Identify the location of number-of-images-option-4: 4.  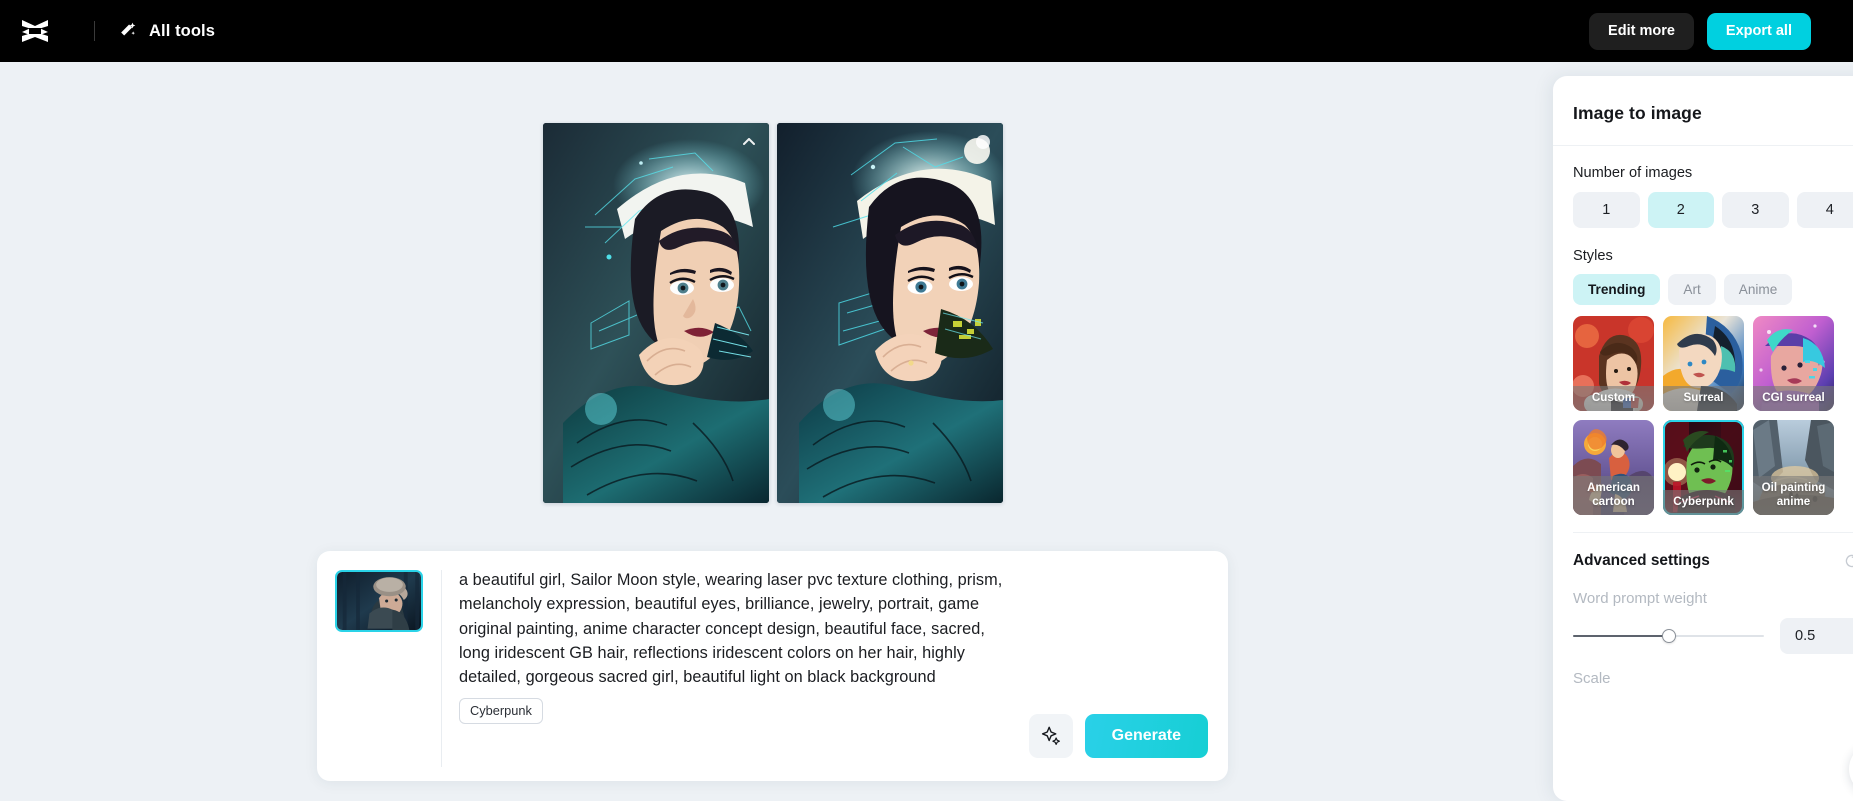
(1824, 210).